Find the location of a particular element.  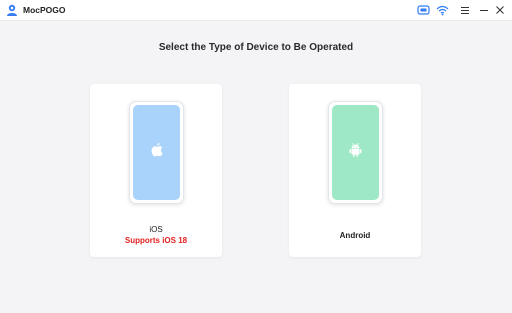

android-phone-screen is located at coordinates (355, 152).